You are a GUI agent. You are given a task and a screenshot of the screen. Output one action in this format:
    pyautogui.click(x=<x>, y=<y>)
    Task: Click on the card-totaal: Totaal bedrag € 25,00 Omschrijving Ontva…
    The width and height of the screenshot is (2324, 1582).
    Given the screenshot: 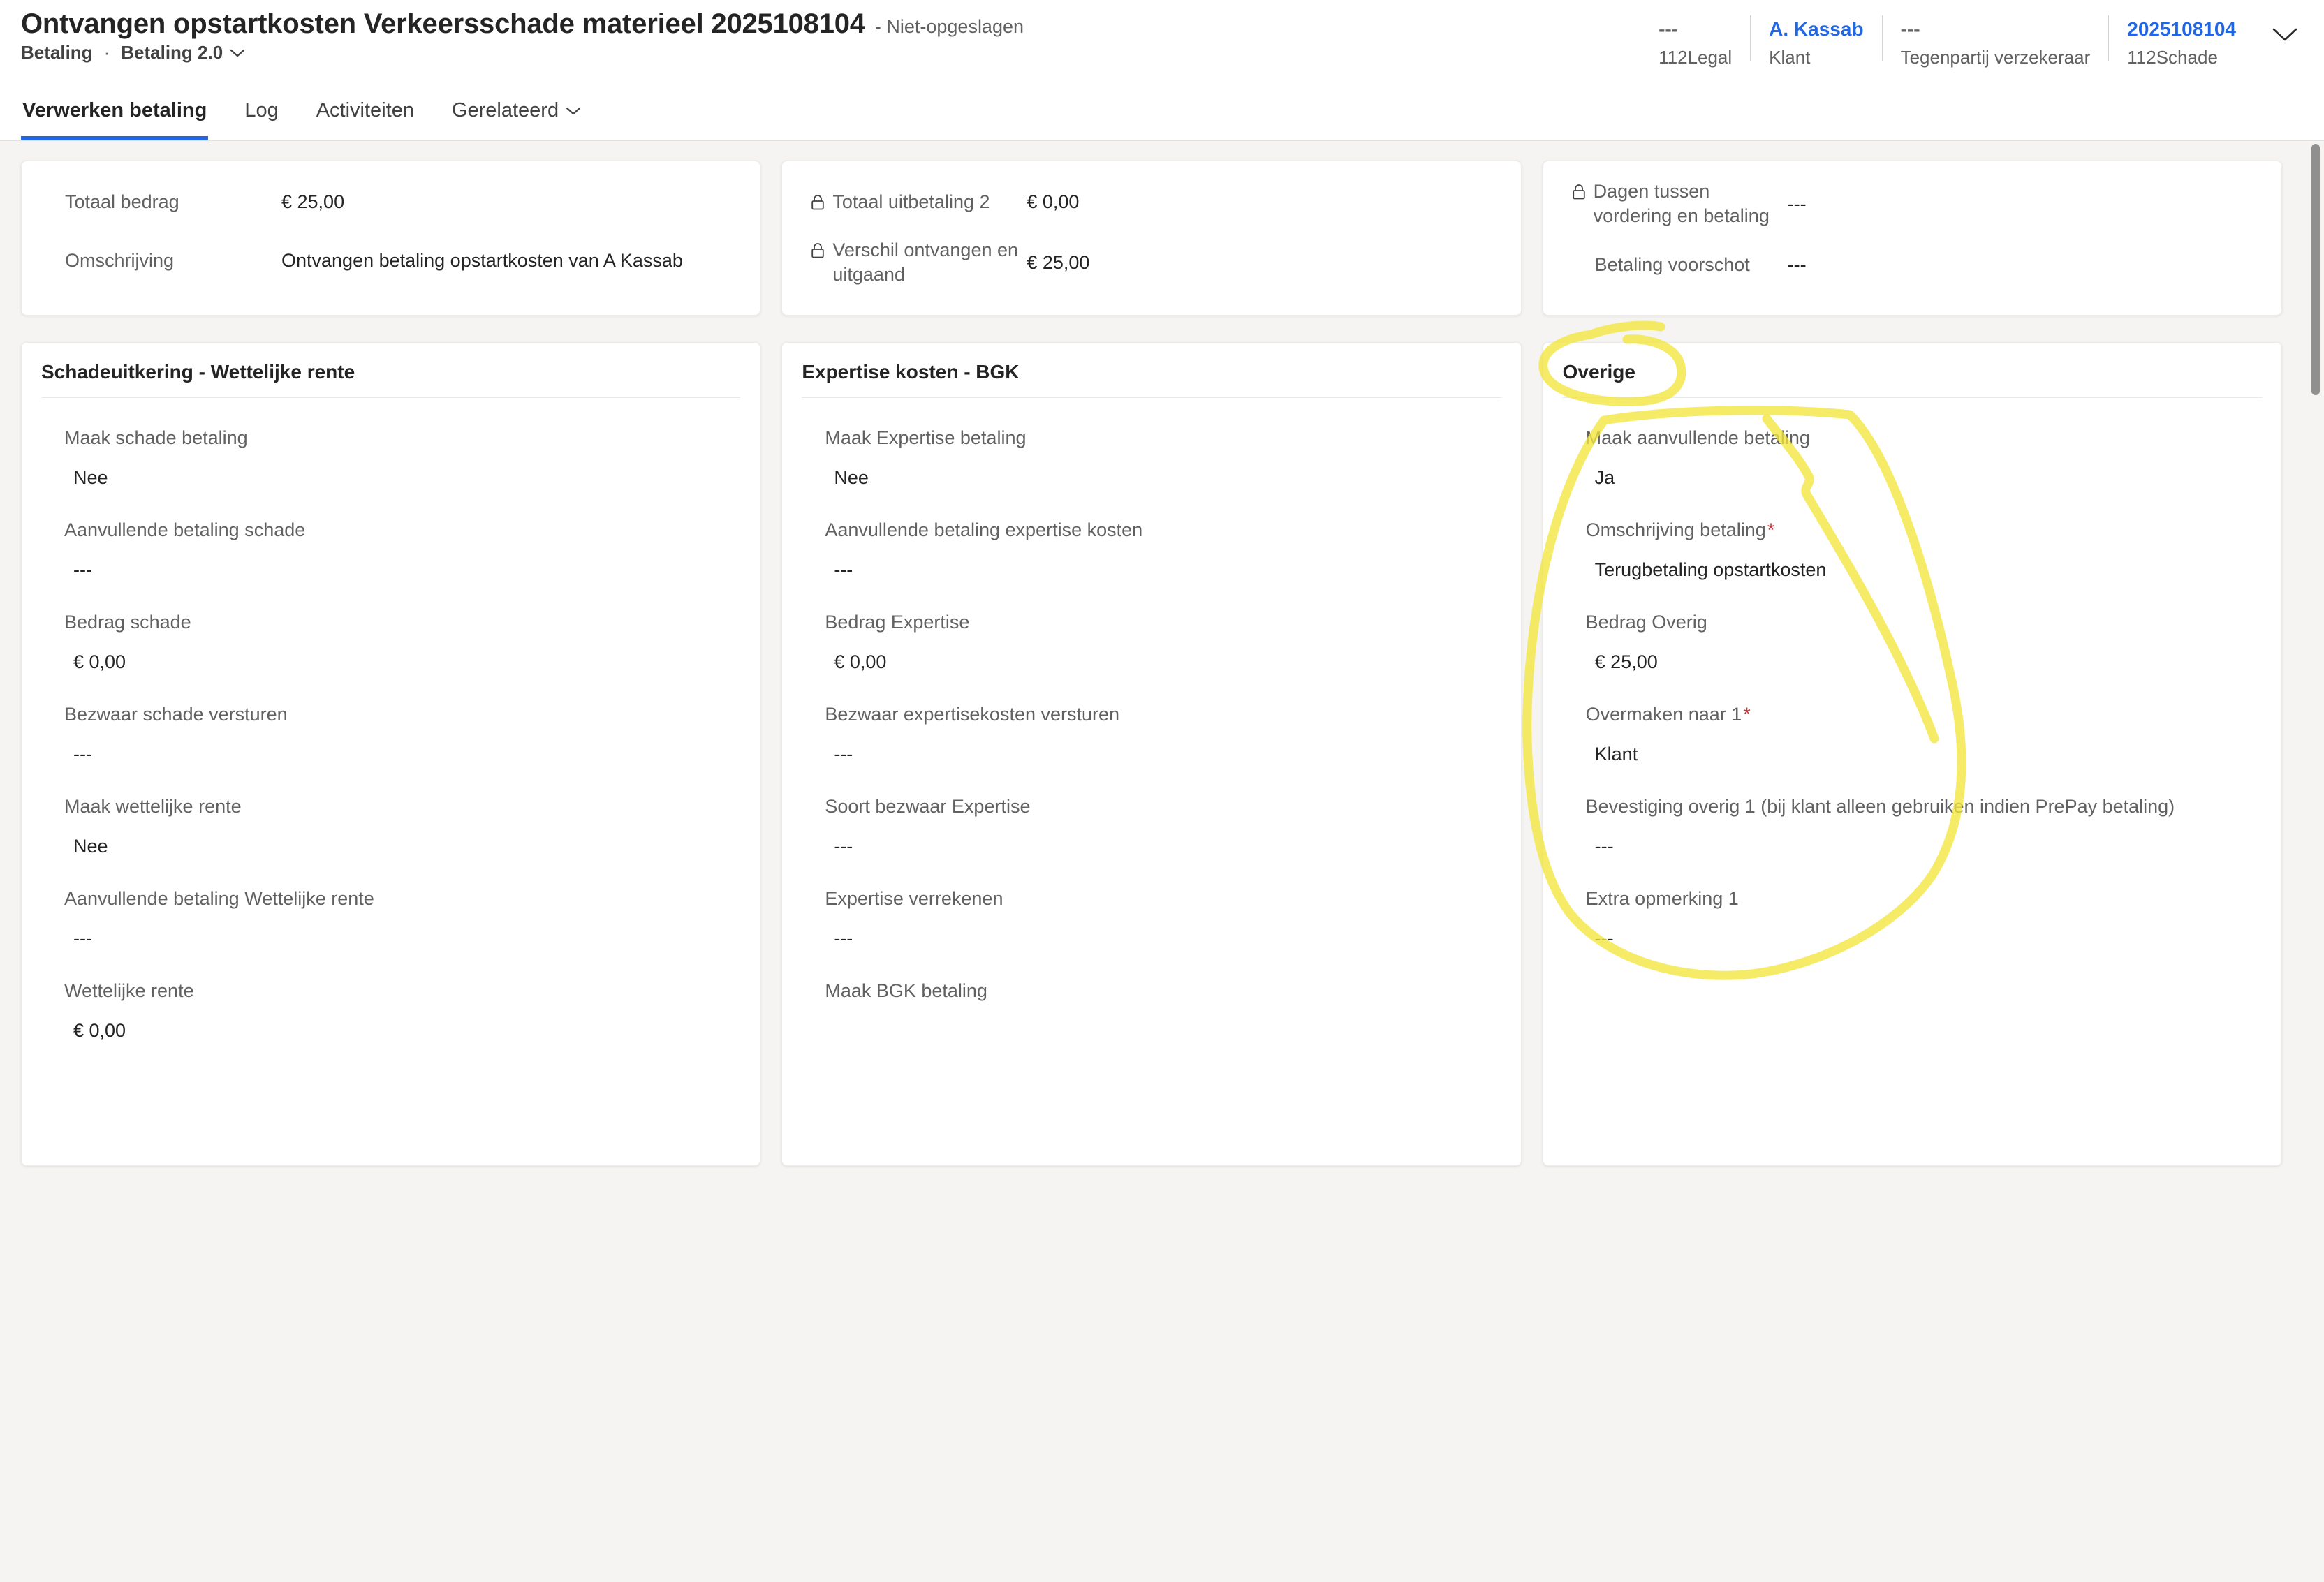 What is the action you would take?
    pyautogui.click(x=391, y=238)
    